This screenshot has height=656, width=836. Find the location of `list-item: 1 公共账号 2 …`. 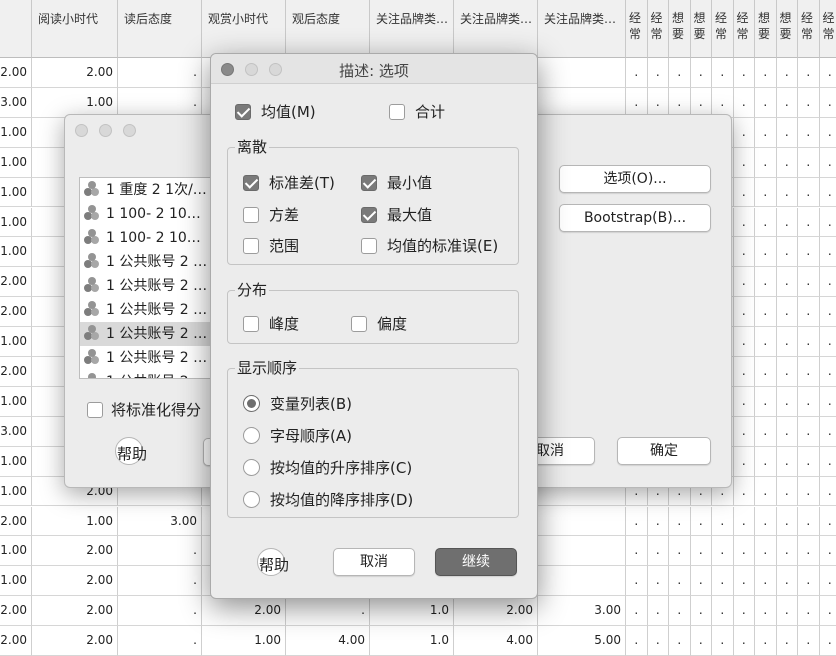

list-item: 1 公共账号 2 … is located at coordinates (145, 286).